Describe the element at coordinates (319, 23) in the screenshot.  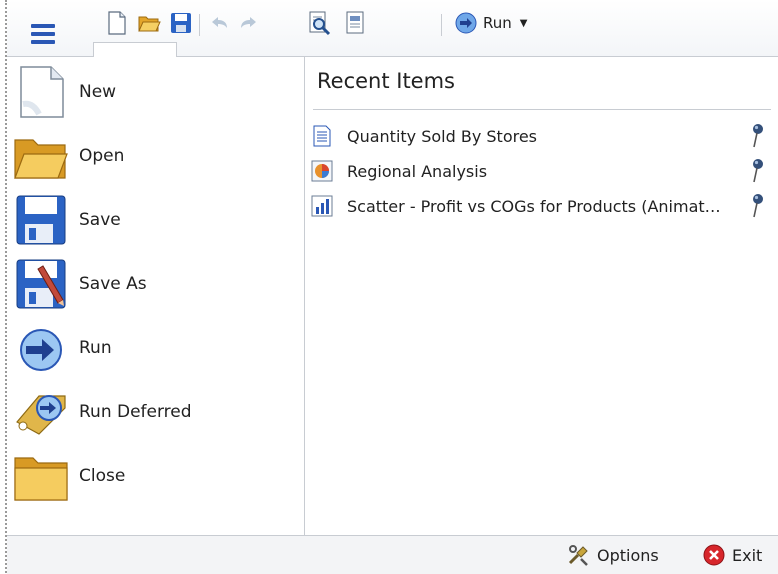
I see `preview-icon` at that location.